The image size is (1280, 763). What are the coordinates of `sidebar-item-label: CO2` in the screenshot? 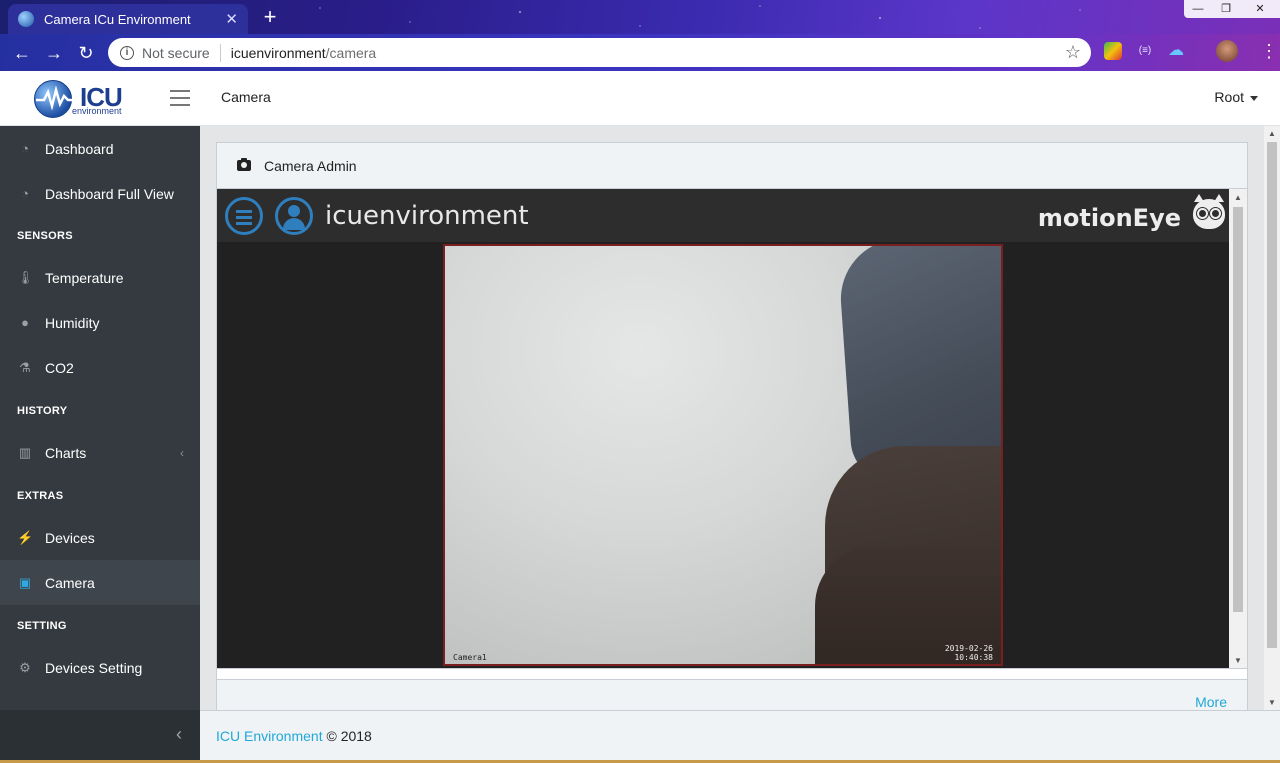 It's located at (59, 367).